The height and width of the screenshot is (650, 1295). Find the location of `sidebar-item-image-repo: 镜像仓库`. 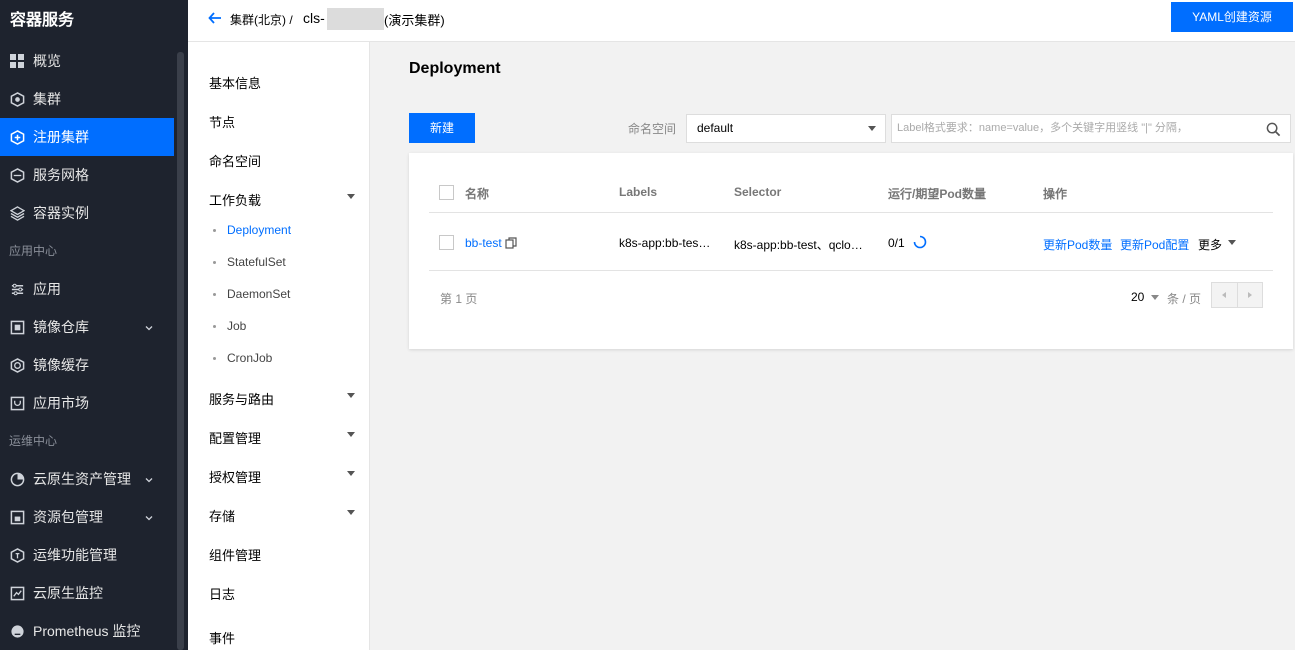

sidebar-item-image-repo: 镜像仓库 is located at coordinates (87, 327).